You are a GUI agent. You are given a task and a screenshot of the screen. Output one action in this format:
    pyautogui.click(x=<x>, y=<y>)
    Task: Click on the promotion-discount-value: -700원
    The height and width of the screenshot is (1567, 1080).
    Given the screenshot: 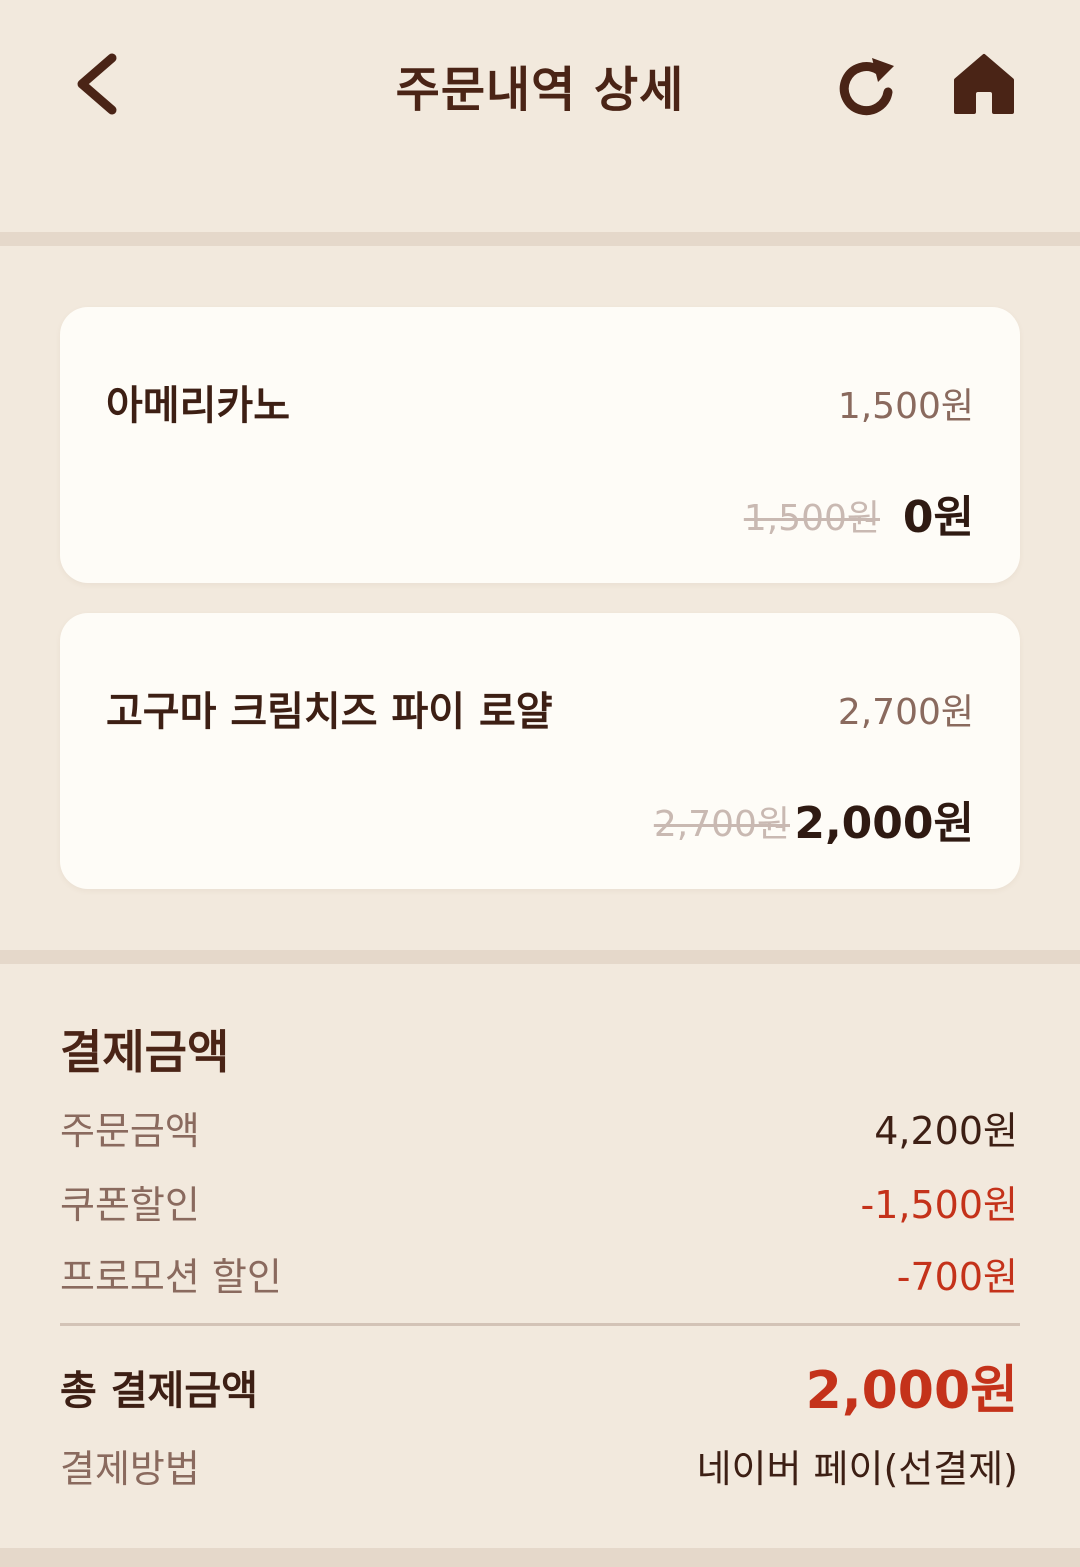 What is the action you would take?
    pyautogui.click(x=957, y=1277)
    